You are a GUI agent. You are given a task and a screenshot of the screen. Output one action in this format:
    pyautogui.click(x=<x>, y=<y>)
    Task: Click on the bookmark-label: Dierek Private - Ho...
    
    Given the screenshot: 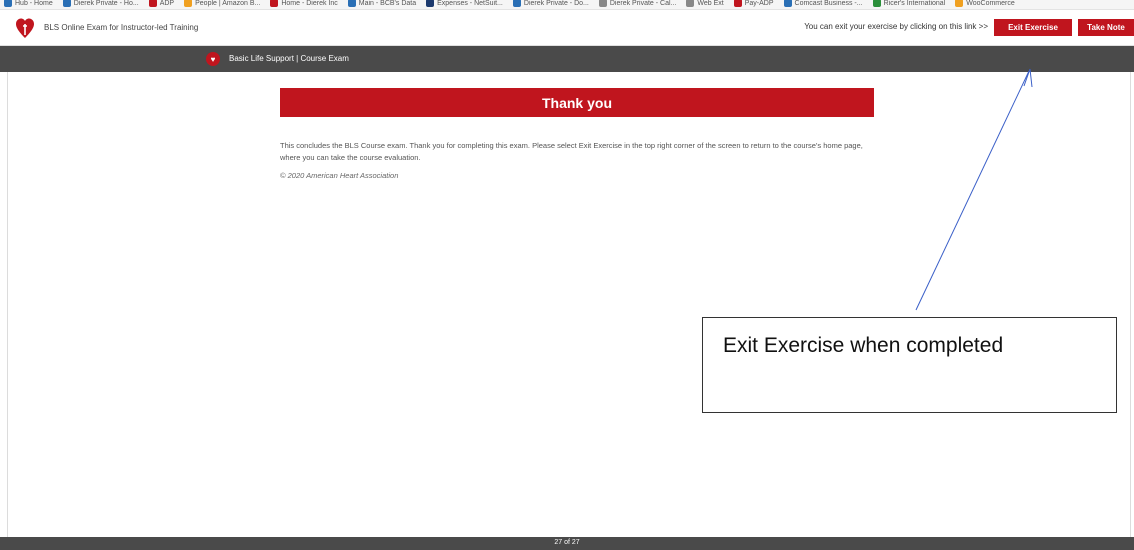 What is the action you would take?
    pyautogui.click(x=106, y=3)
    